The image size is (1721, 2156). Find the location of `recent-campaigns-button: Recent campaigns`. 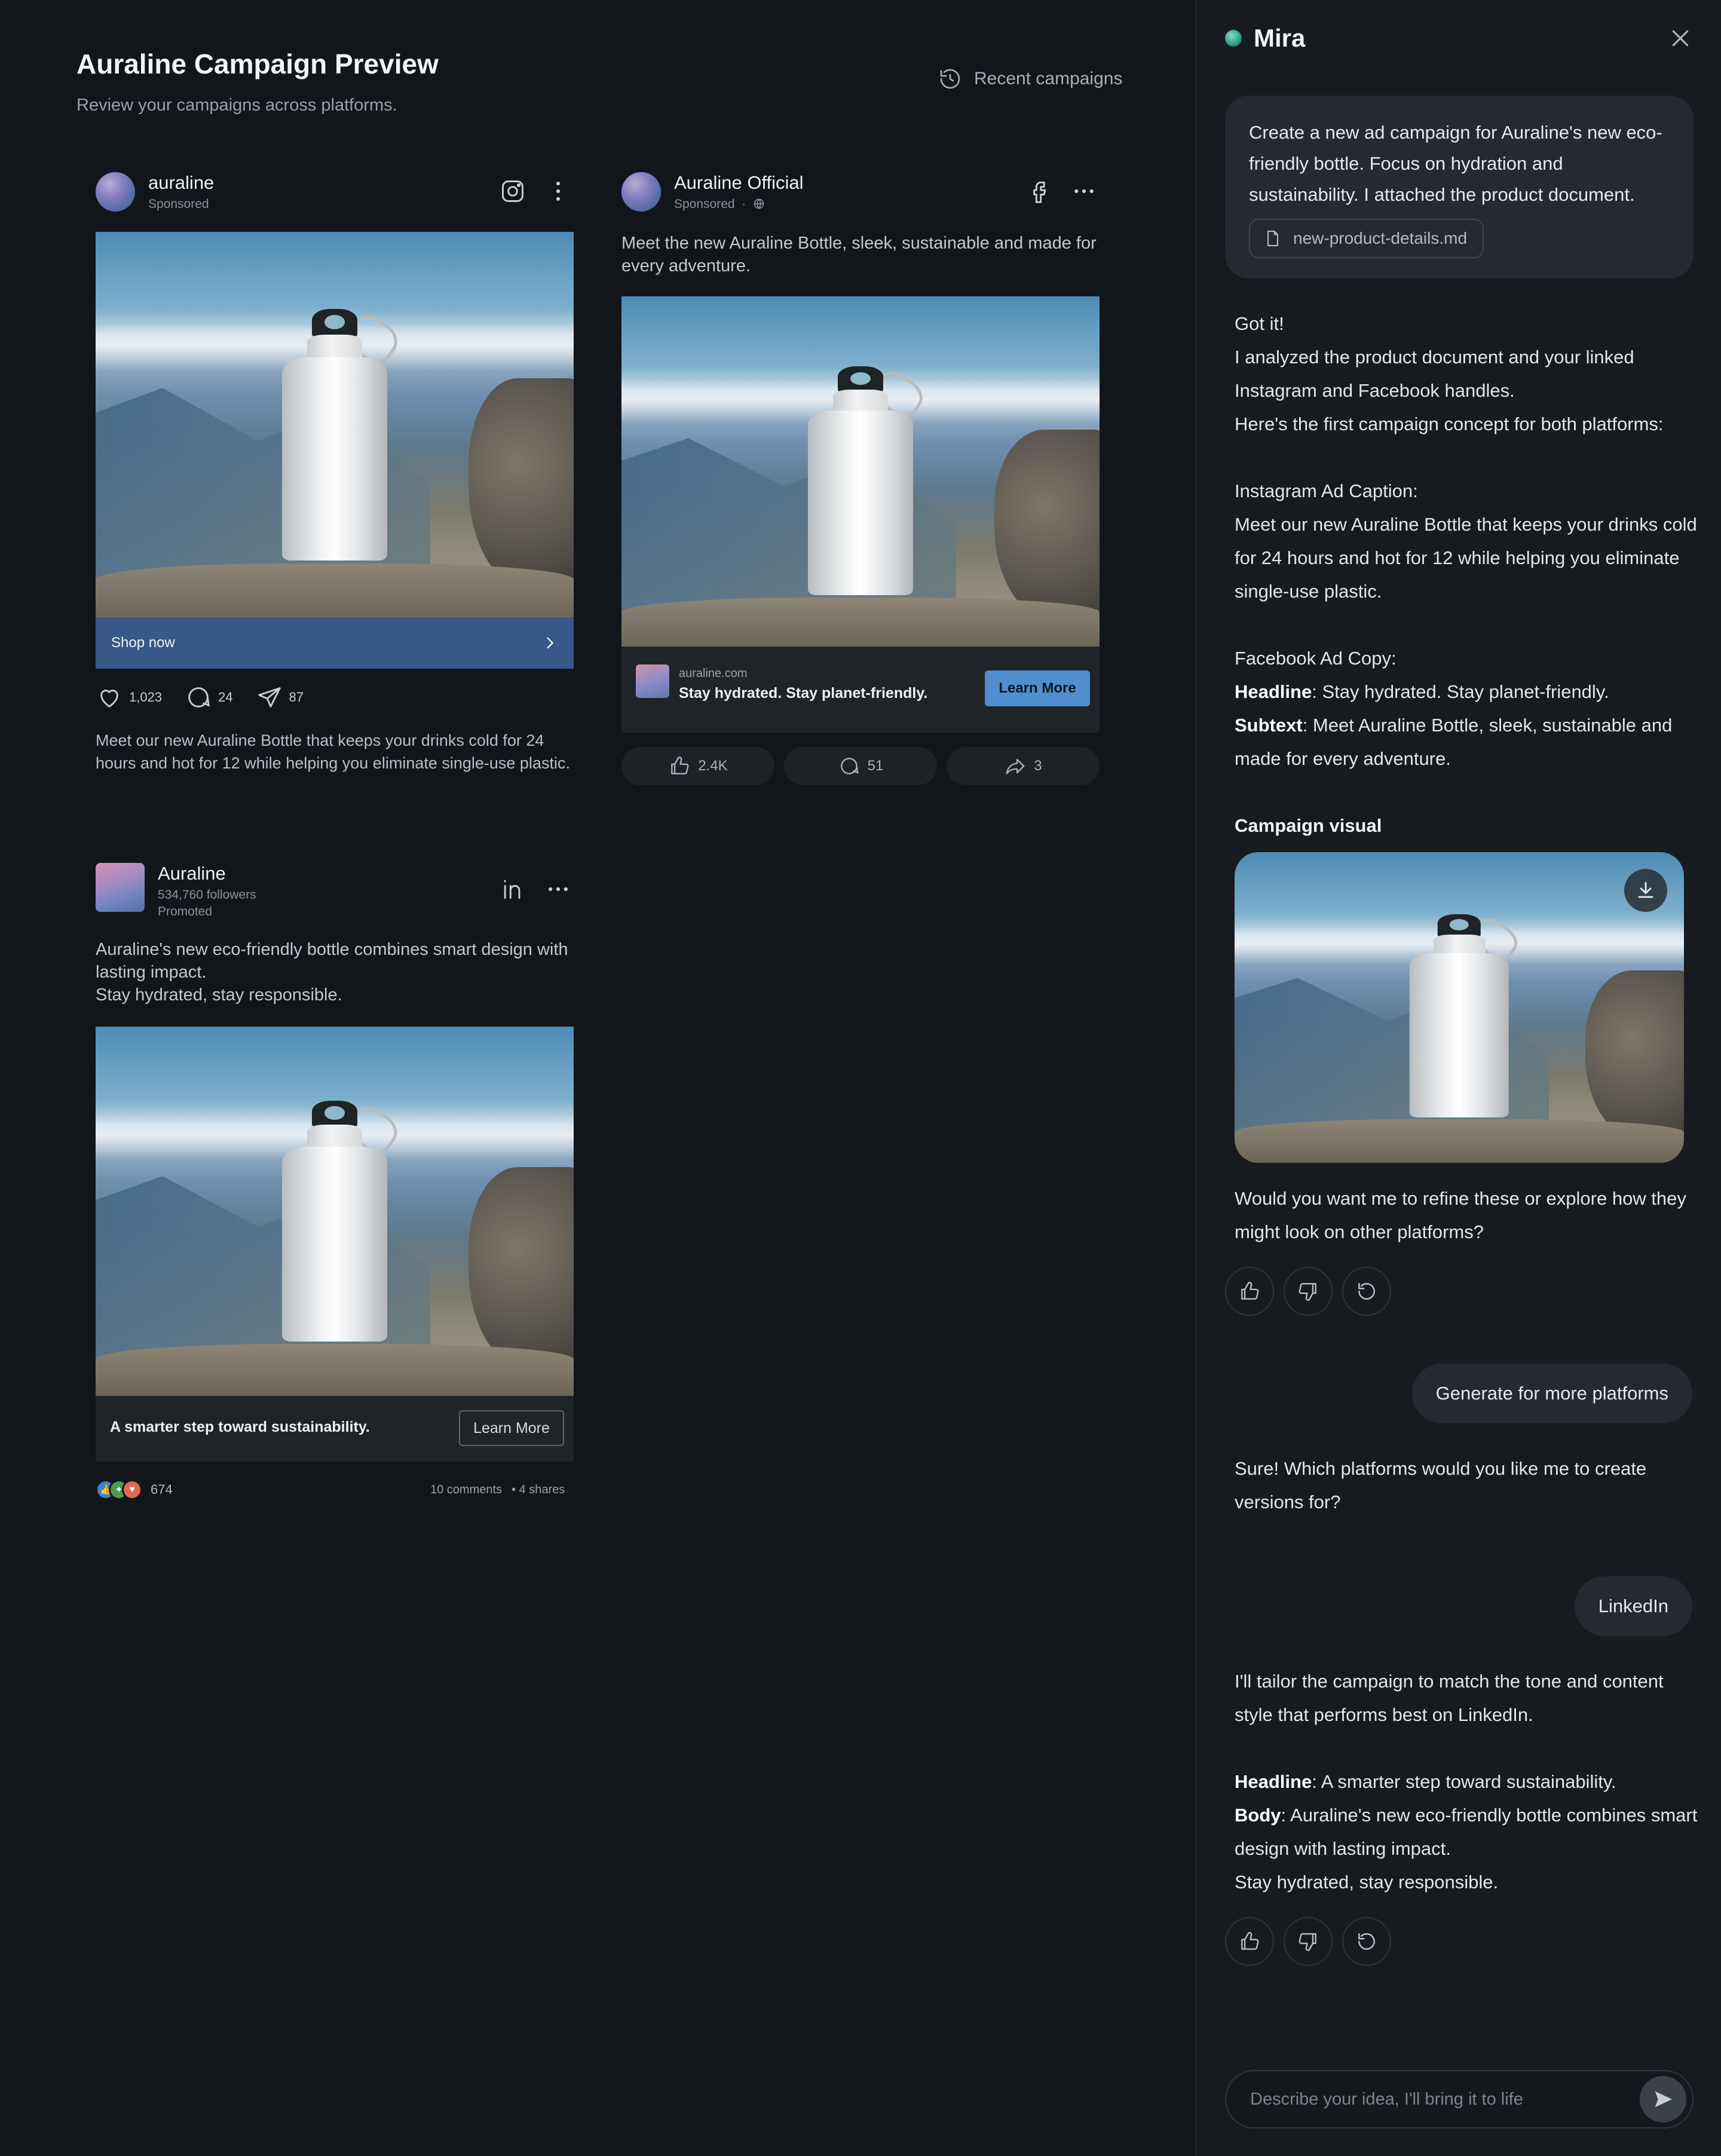

recent-campaigns-button: Recent campaigns is located at coordinates (1030, 79).